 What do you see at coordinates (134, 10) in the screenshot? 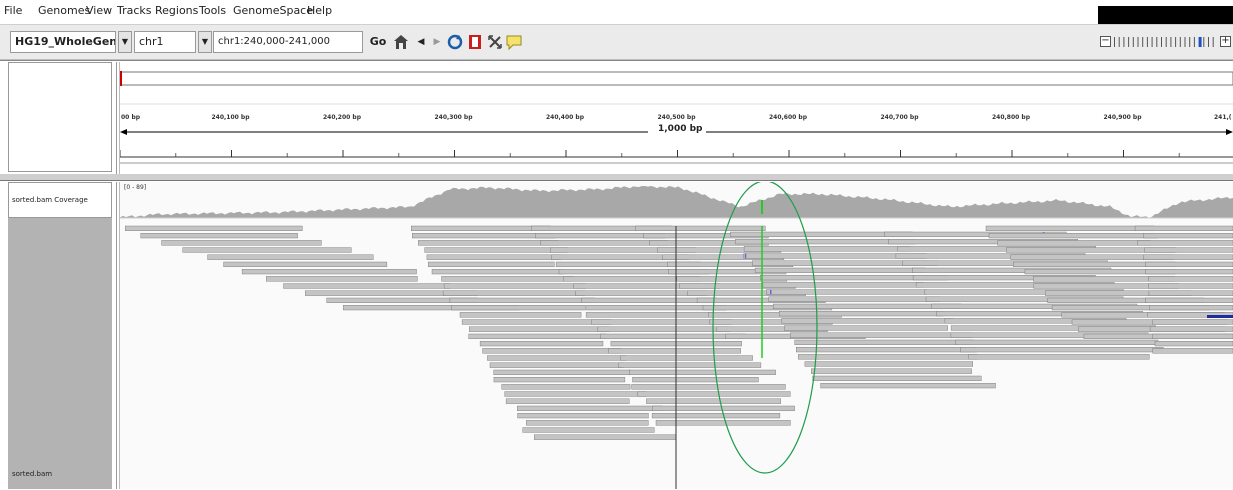
I see `menu-tracks: Tracks` at bounding box center [134, 10].